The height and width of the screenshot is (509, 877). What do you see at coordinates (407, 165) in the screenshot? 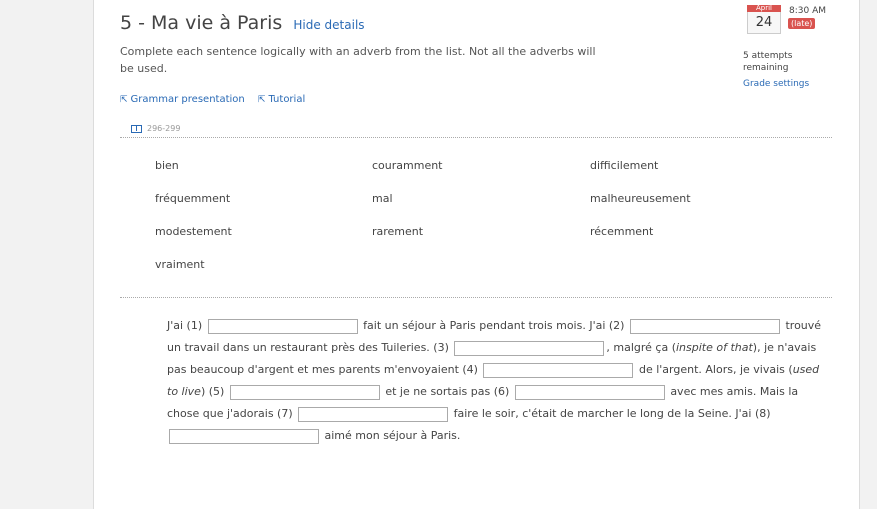
I see `word-bank-item: couramment` at bounding box center [407, 165].